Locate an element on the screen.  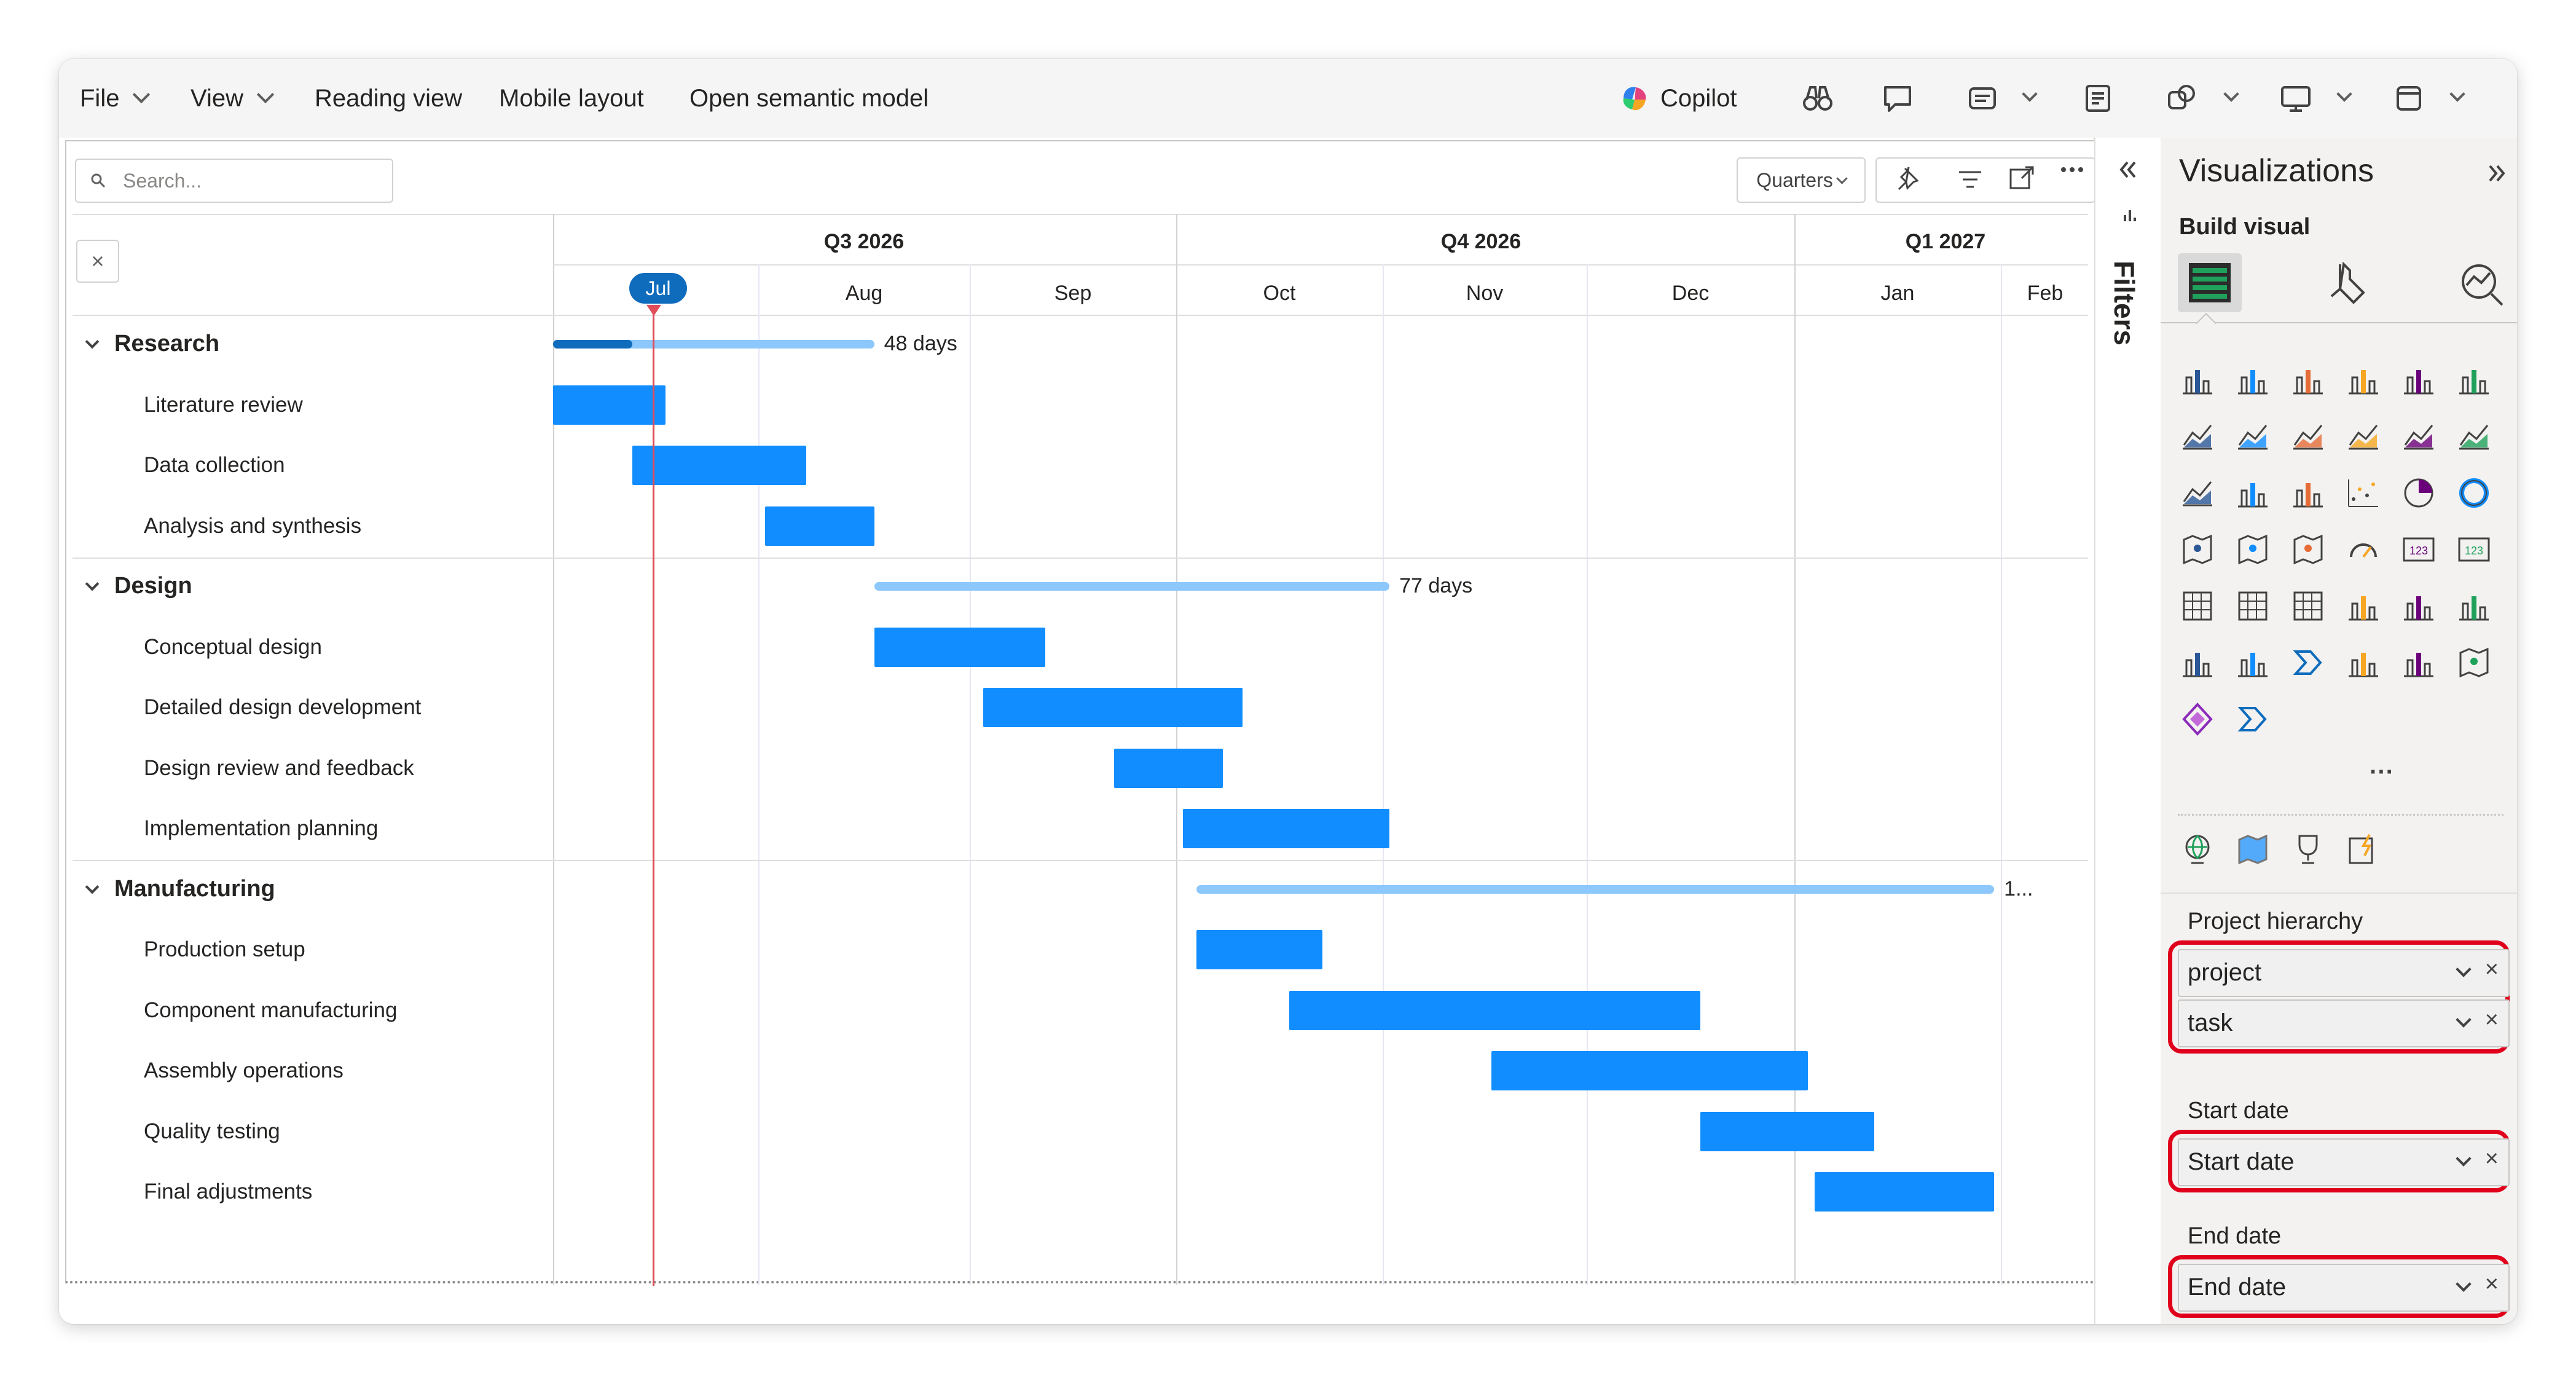
paginated-report-icon is located at coordinates (2474, 606).